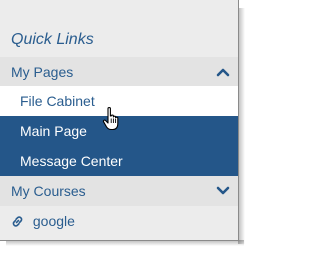  Describe the element at coordinates (119, 72) in the screenshot. I see `section-my-pages: My Pages` at that location.